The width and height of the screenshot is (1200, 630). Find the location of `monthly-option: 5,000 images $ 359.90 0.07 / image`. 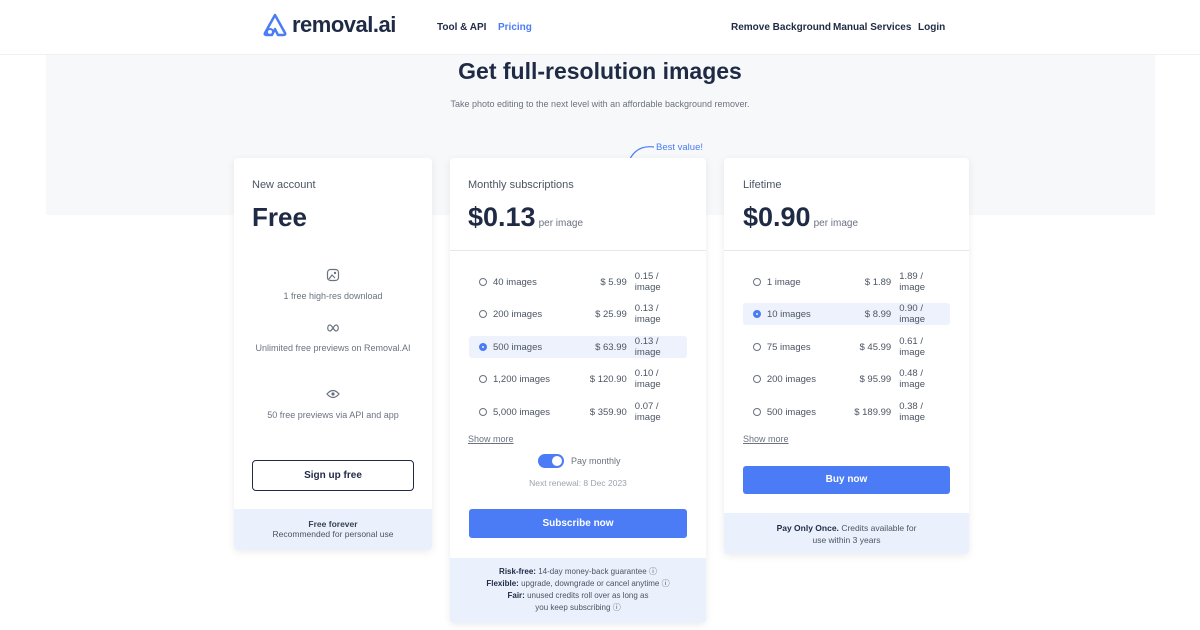

monthly-option: 5,000 images $ 359.90 0.07 / image is located at coordinates (578, 412).